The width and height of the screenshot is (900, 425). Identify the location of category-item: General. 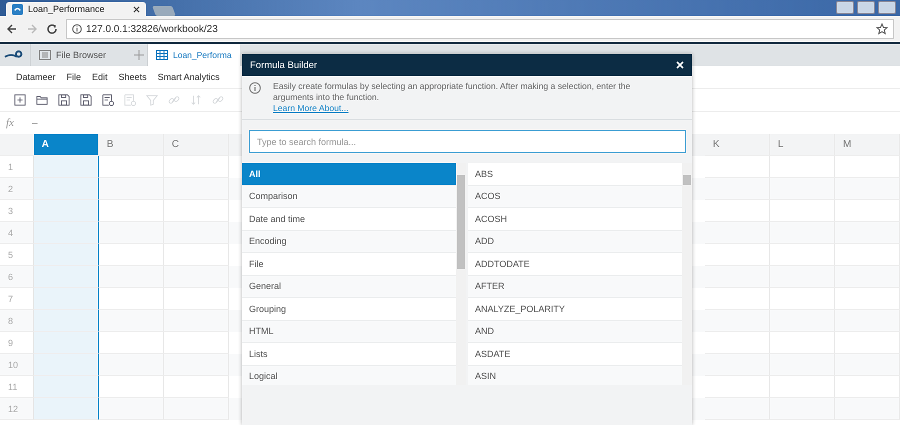
(349, 287).